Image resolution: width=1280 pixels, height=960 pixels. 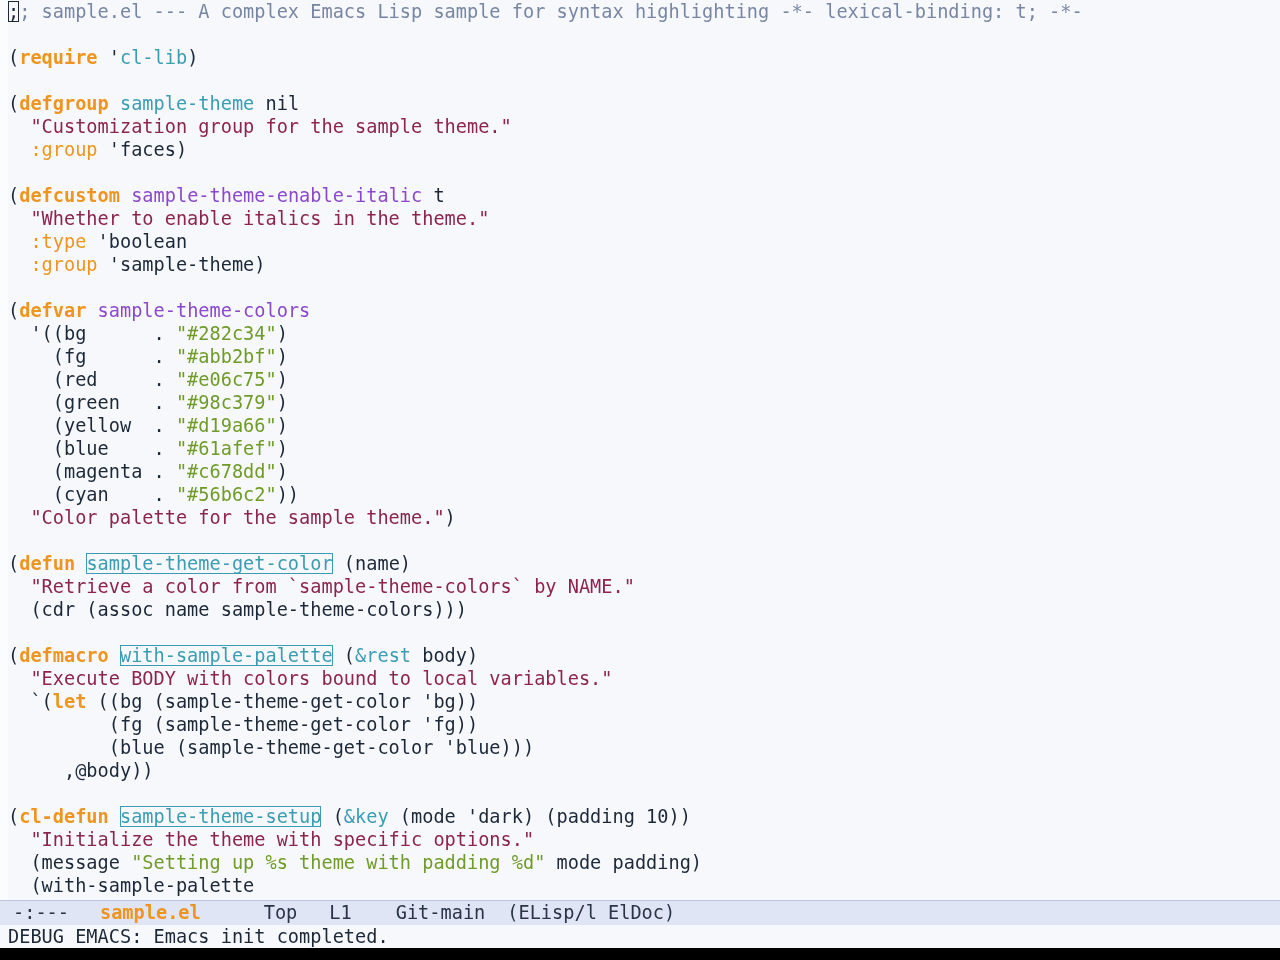 I want to click on code-line: (red . "#e06c75"), so click(x=170, y=379).